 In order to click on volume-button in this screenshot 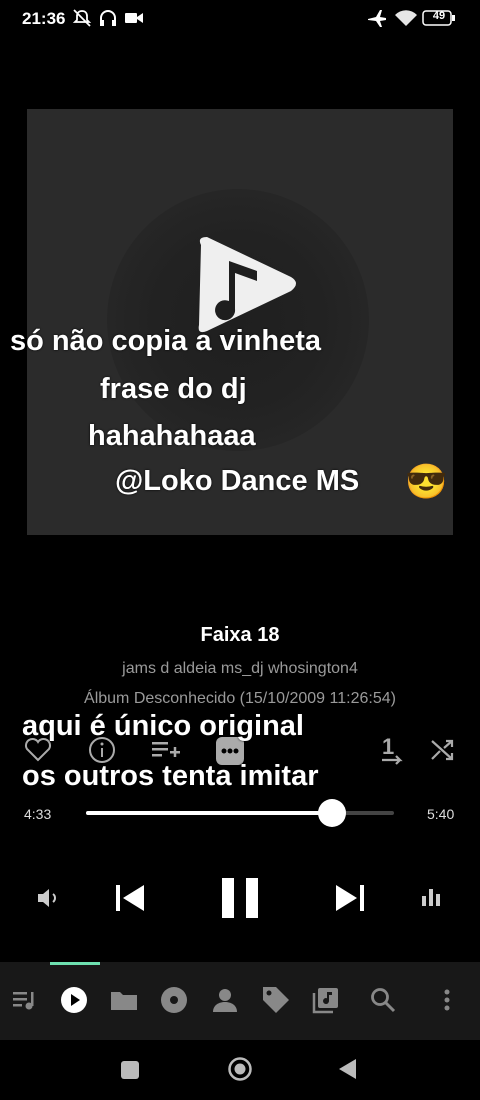, I will do `click(49, 898)`.